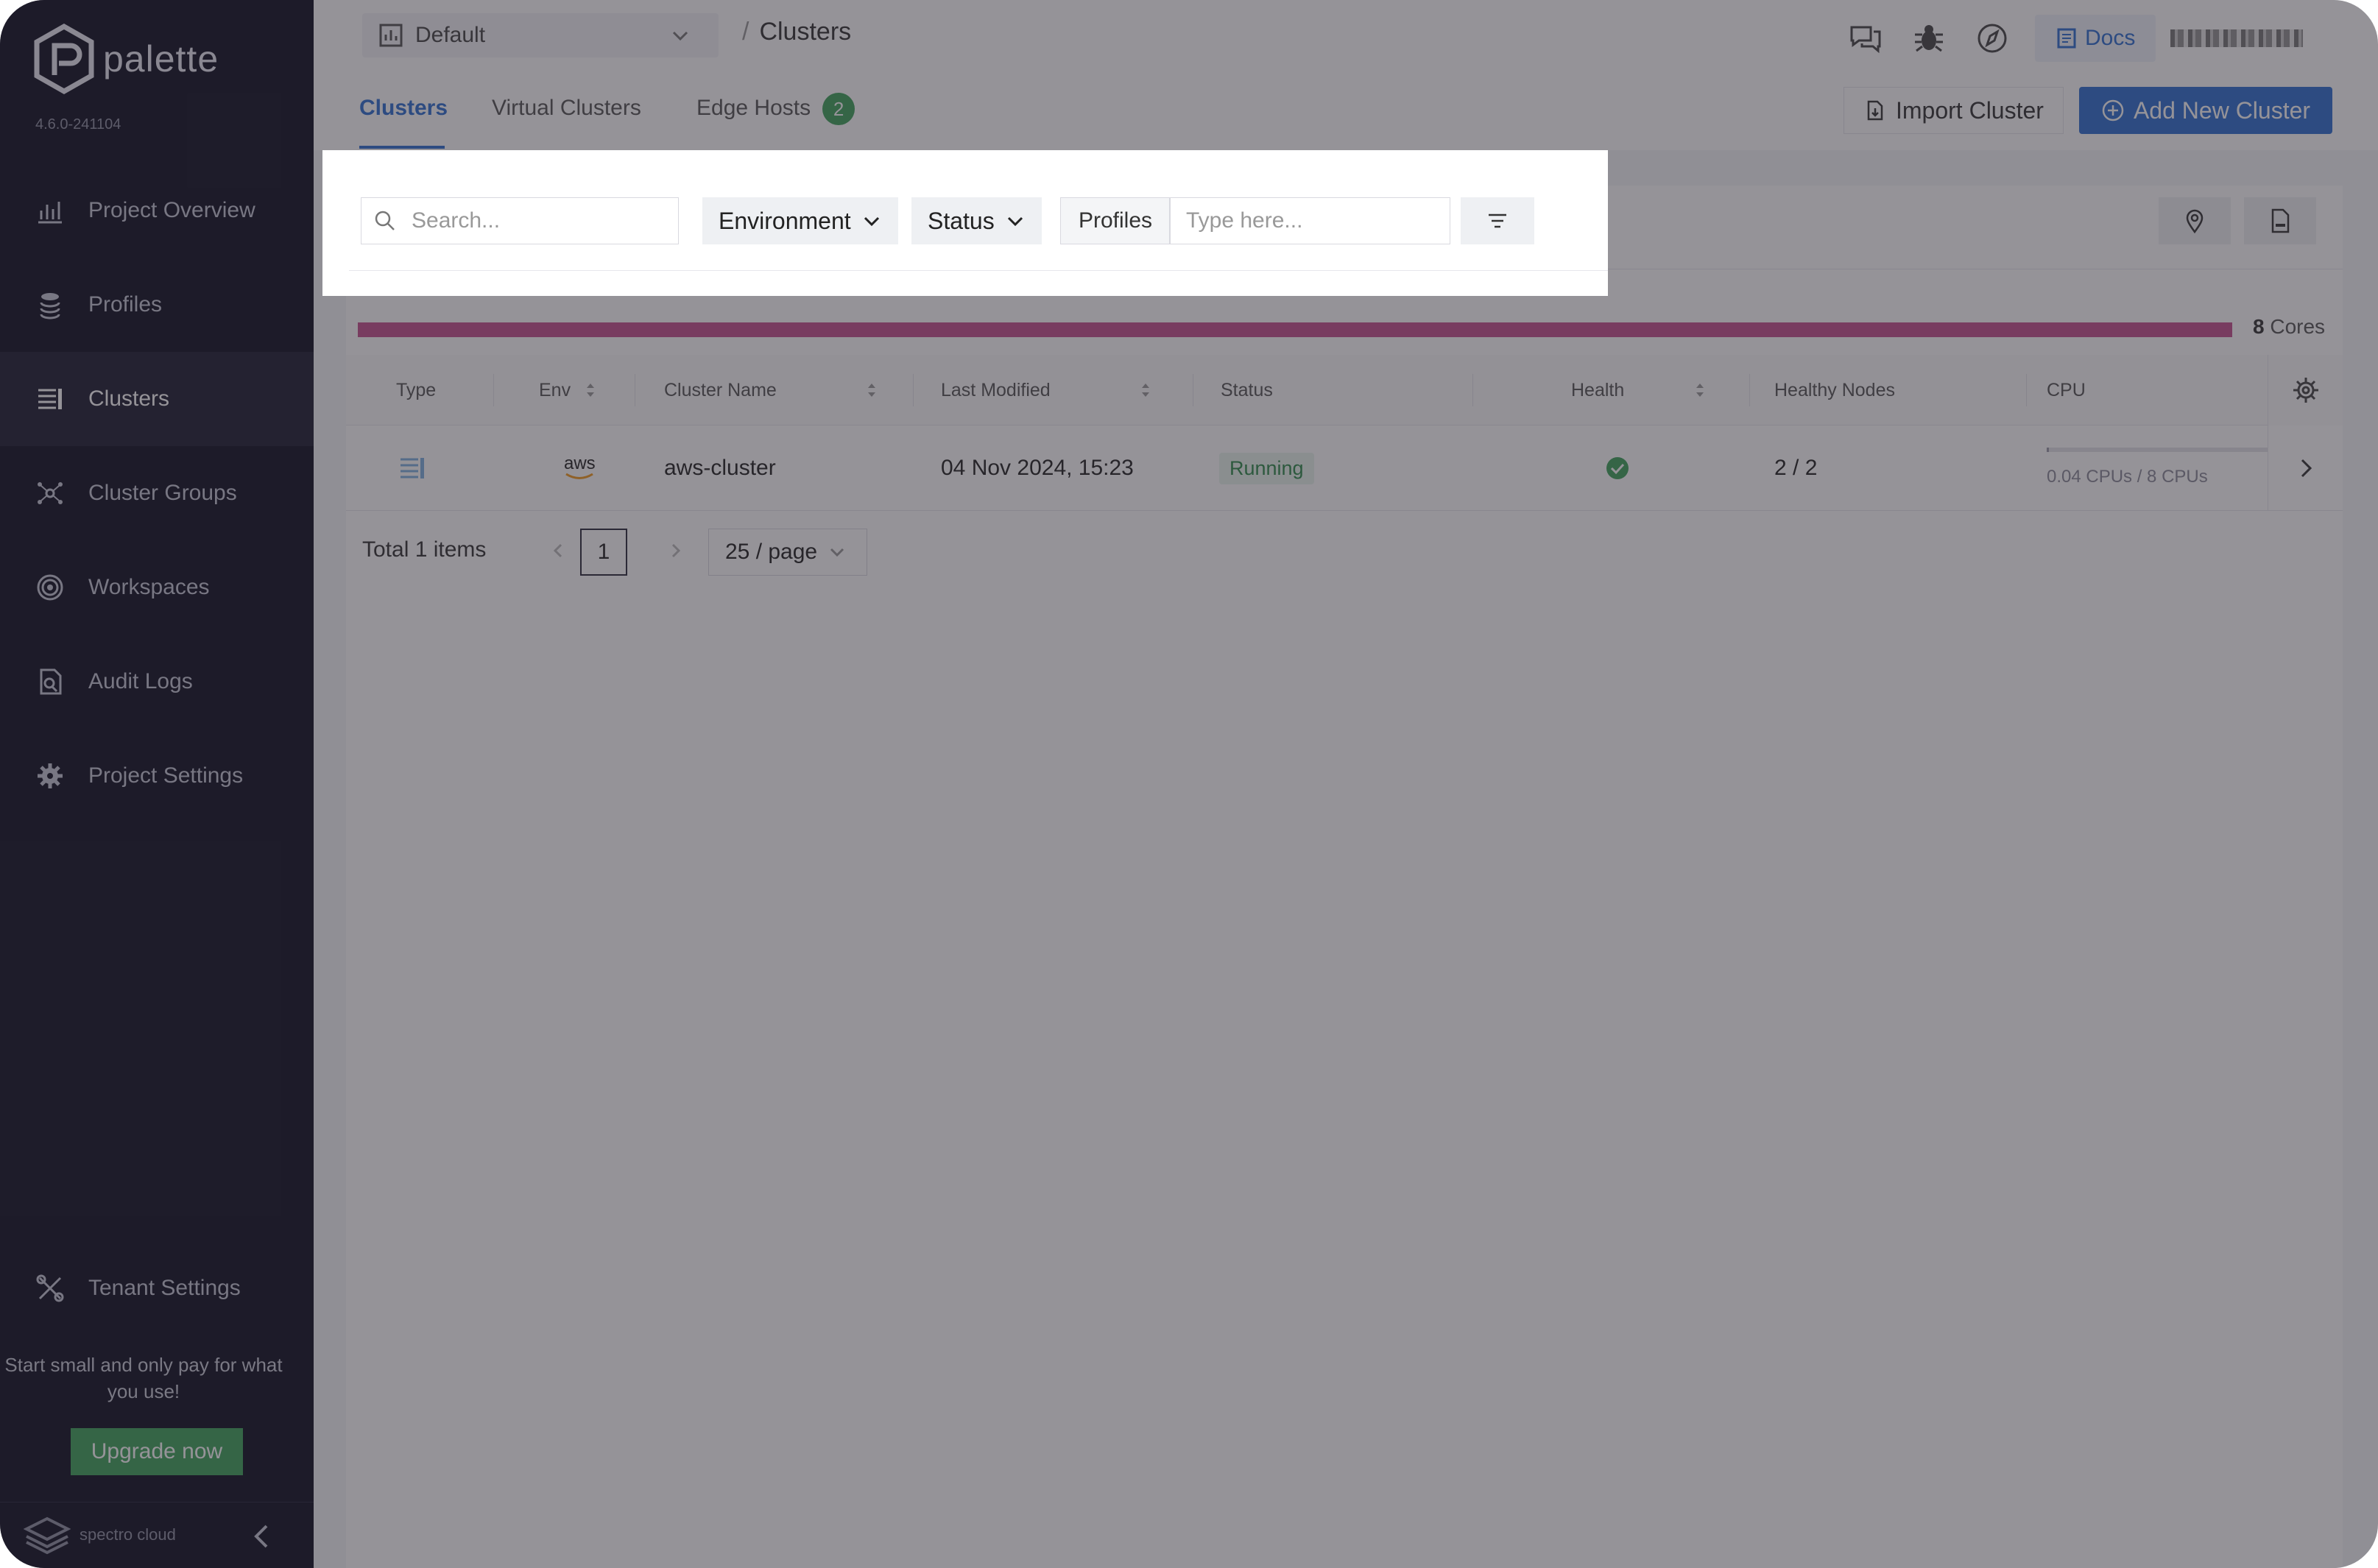  What do you see at coordinates (1618, 468) in the screenshot?
I see `check-circle-icon` at bounding box center [1618, 468].